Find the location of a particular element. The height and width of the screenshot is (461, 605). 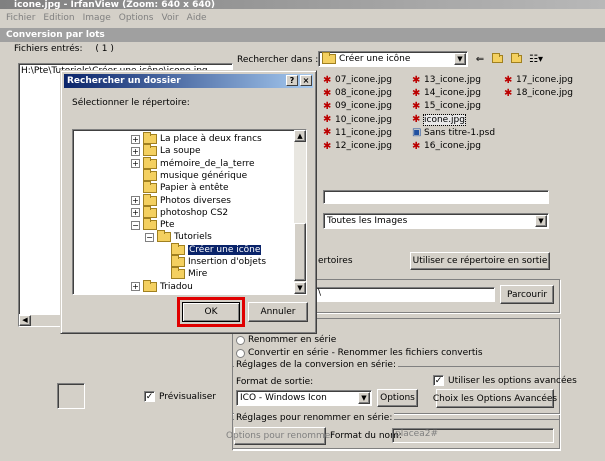

scroll-up-arrow-icon: ▲ is located at coordinates (300, 136).